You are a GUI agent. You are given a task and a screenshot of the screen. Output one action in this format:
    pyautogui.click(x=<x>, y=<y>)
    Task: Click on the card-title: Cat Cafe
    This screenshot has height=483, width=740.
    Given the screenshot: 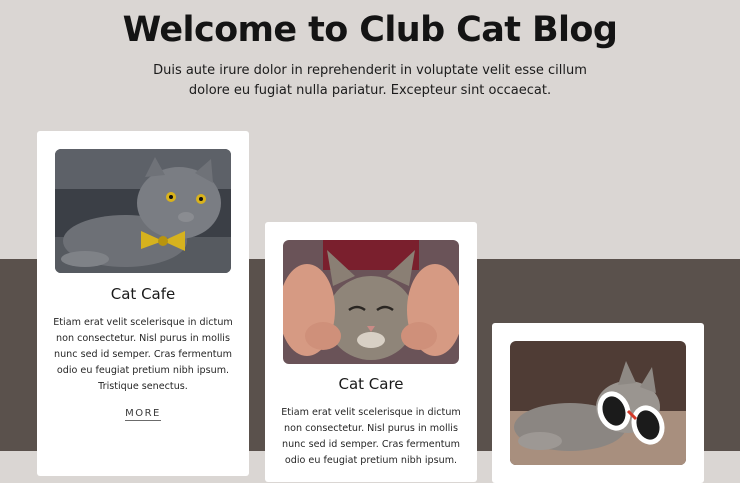 What is the action you would take?
    pyautogui.click(x=143, y=294)
    